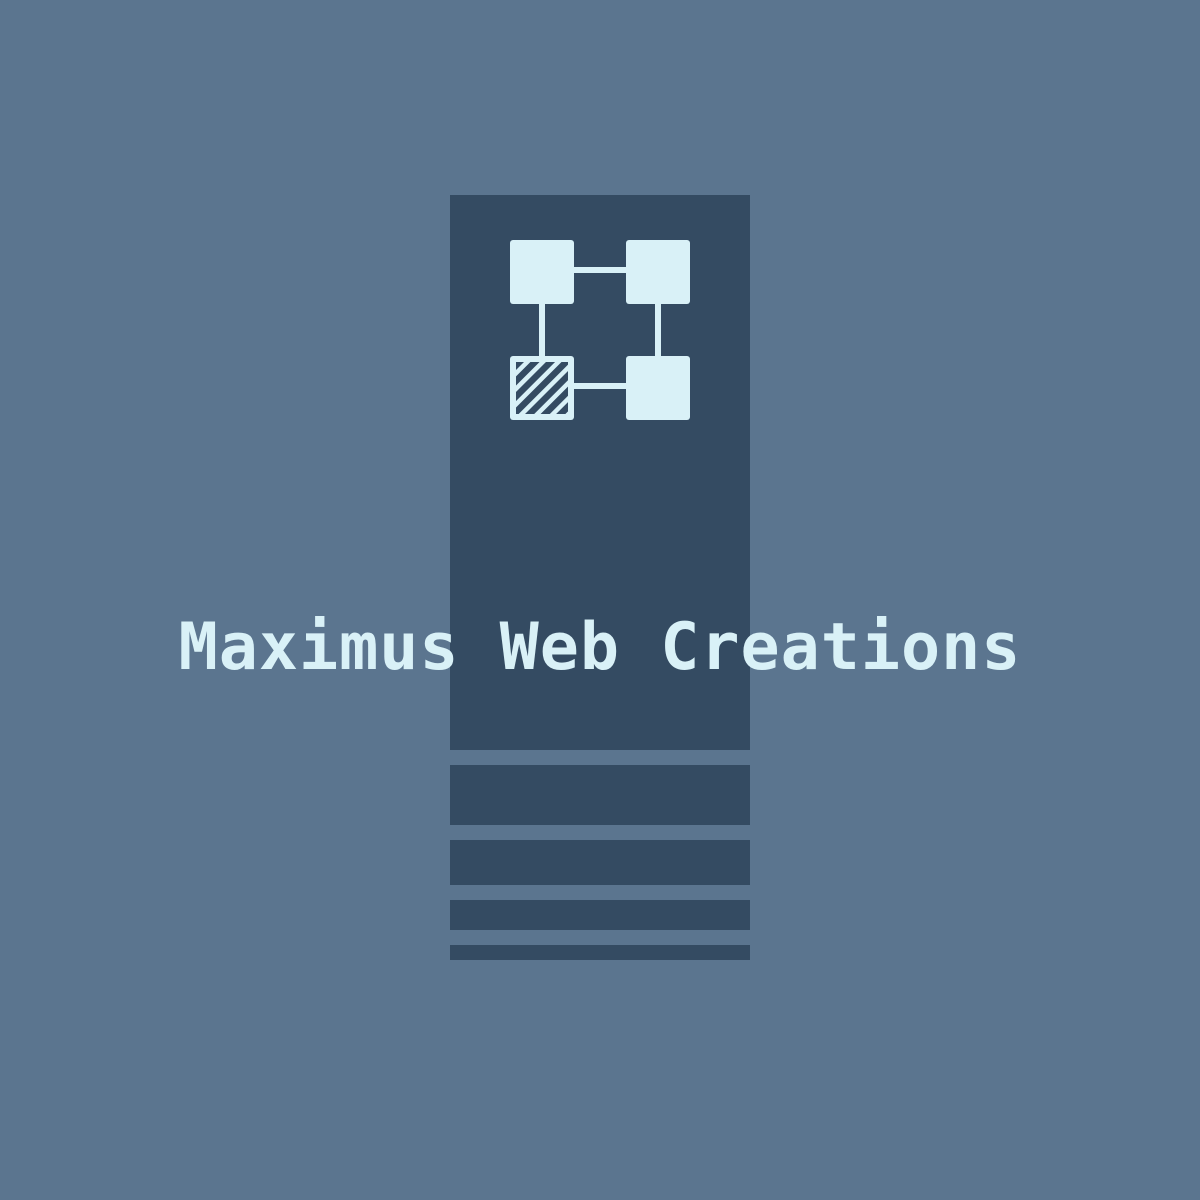  Describe the element at coordinates (542, 388) in the screenshot. I see `hatched-node-square` at that location.